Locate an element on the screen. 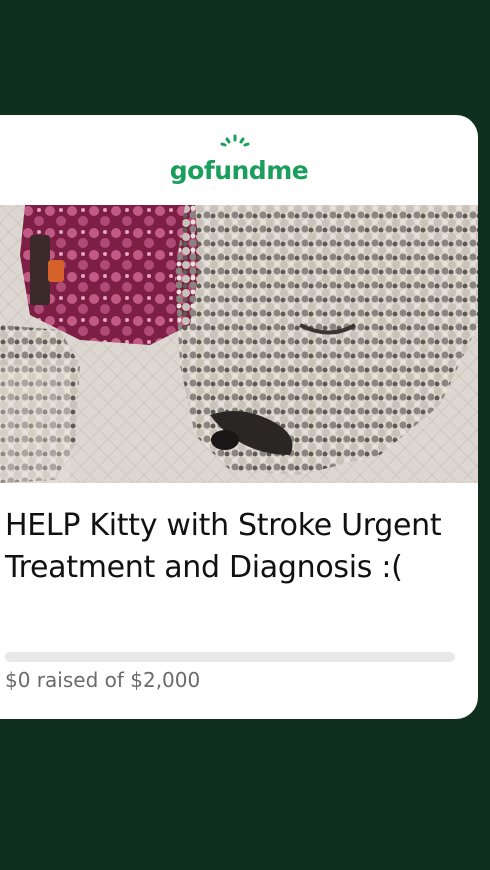  donation-progress-bar is located at coordinates (230, 657).